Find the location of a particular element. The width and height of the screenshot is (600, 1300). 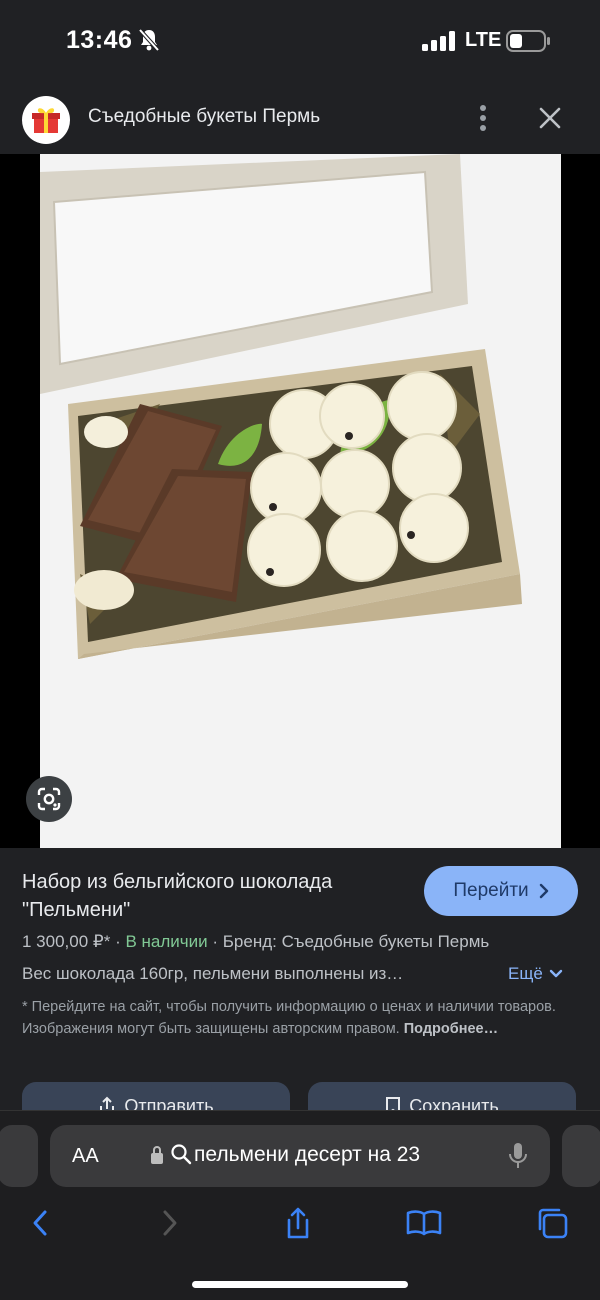

lock-icon is located at coordinates (157, 1155).